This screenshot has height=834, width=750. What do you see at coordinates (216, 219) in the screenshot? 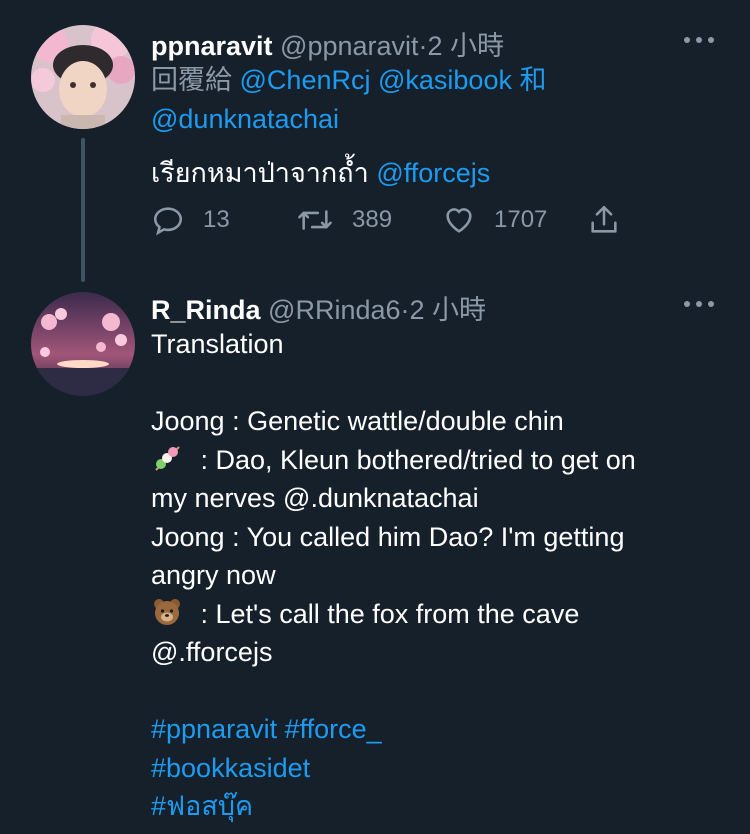
I see `reply-count: 13` at bounding box center [216, 219].